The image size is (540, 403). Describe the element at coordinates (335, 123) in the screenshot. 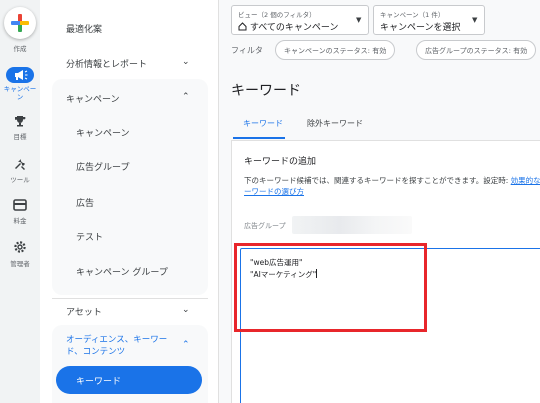

I see `tab-negative-keywords: 除外キーワード` at that location.